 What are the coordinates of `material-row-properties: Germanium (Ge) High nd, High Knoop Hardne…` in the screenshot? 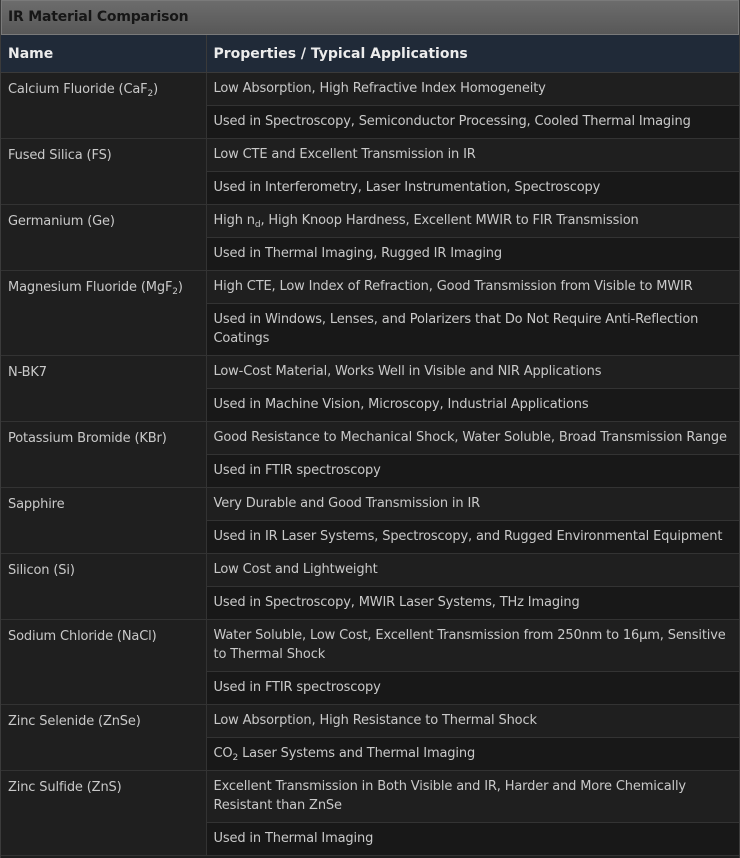 It's located at (370, 237).